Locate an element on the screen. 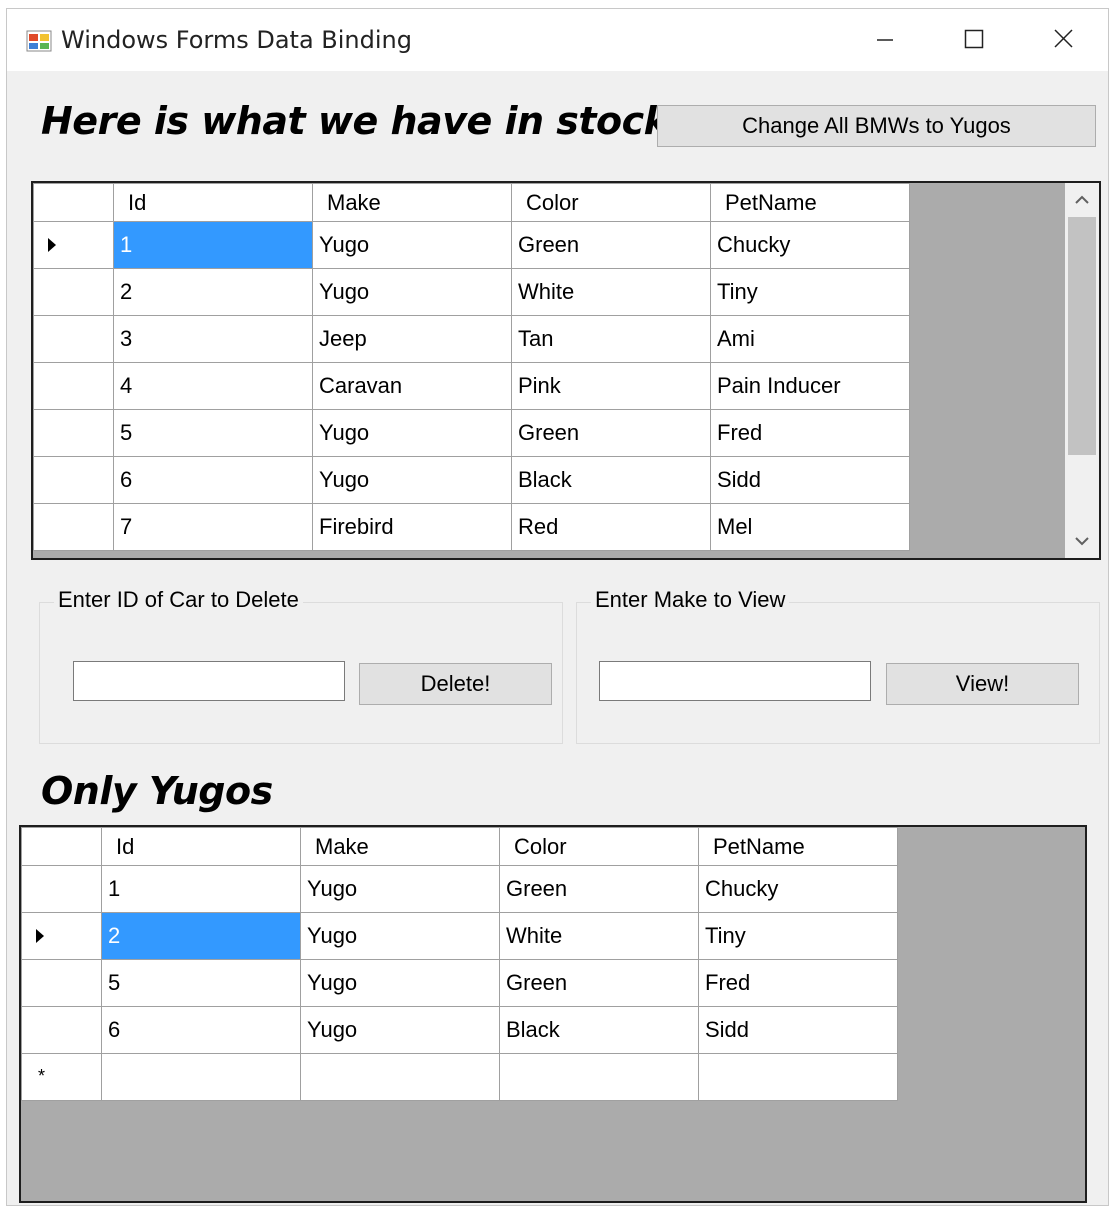 The width and height of the screenshot is (1112, 1208). yugos-header-make: Make is located at coordinates (400, 846).